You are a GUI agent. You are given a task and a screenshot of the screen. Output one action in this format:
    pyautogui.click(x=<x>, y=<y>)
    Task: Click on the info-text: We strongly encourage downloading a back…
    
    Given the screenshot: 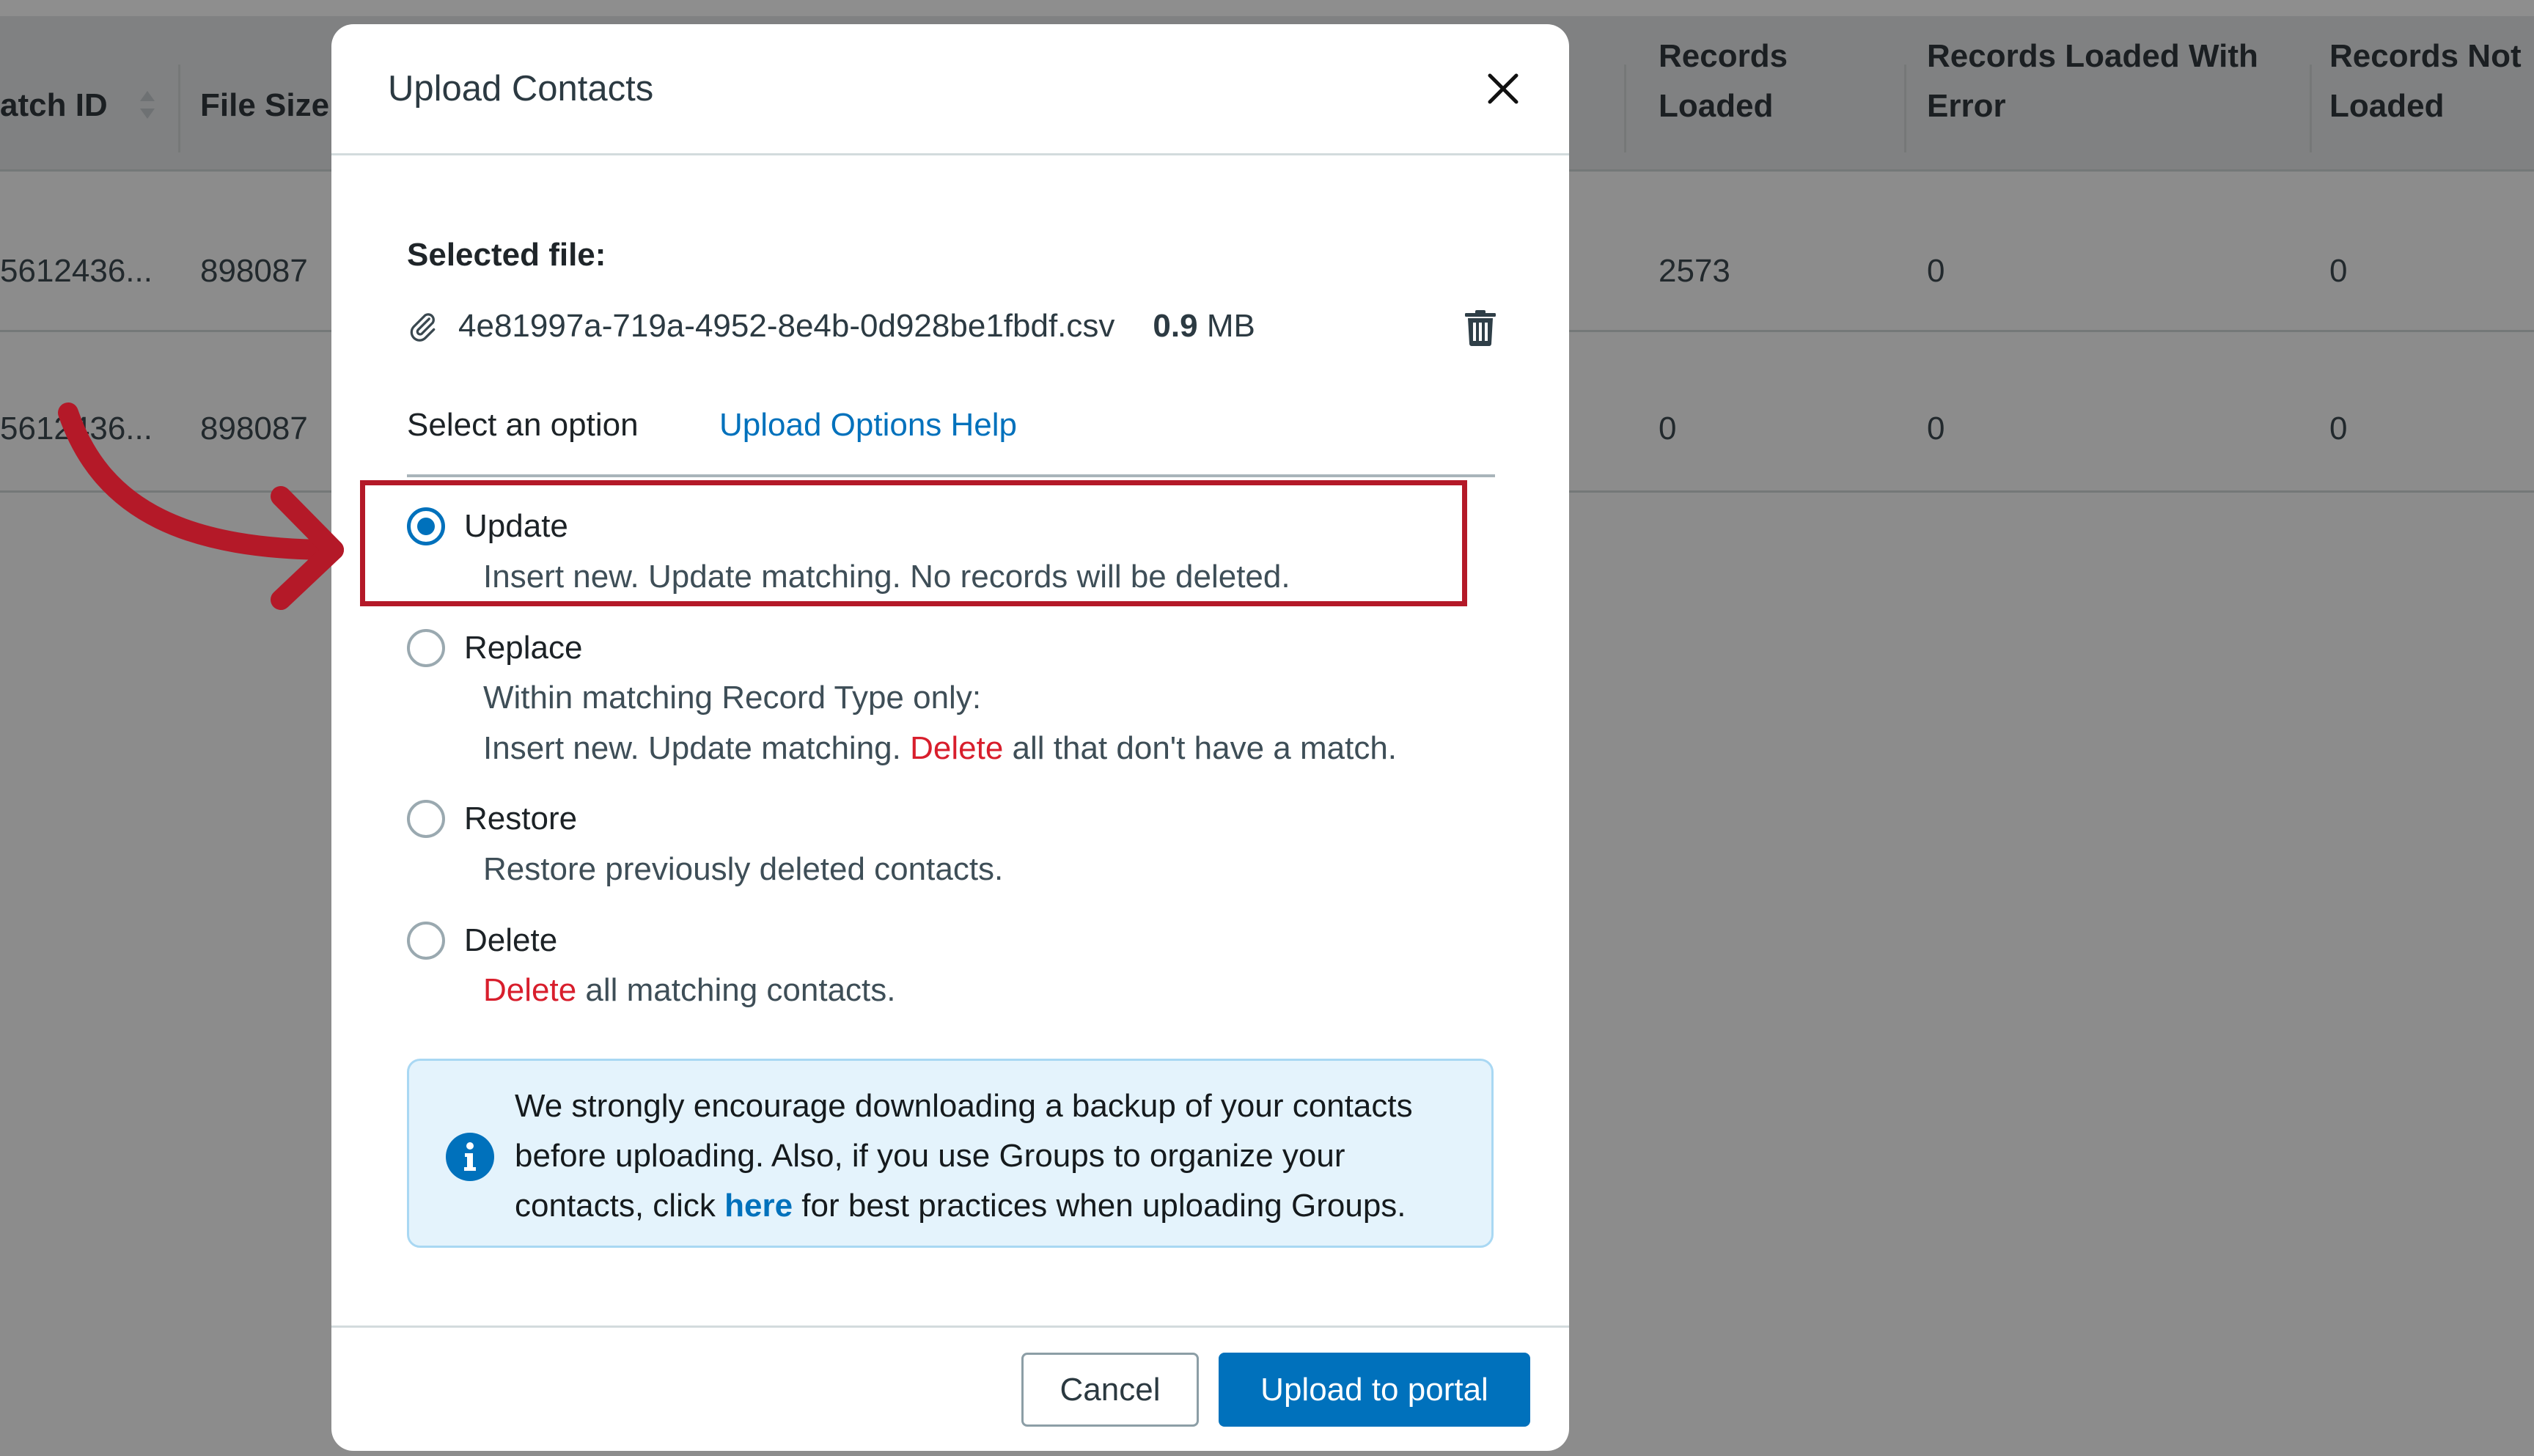 What is the action you would take?
    pyautogui.click(x=999, y=1156)
    